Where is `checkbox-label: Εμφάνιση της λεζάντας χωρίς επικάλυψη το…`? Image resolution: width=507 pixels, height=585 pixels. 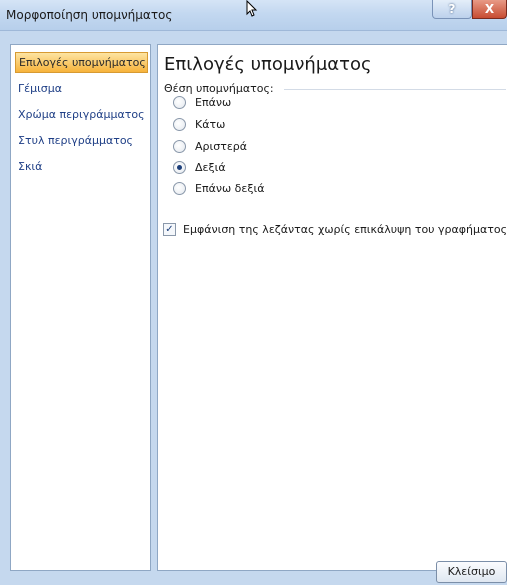
checkbox-label: Εμφάνιση της λεζάντας χωρίς επικάλυψη το… is located at coordinates (345, 229).